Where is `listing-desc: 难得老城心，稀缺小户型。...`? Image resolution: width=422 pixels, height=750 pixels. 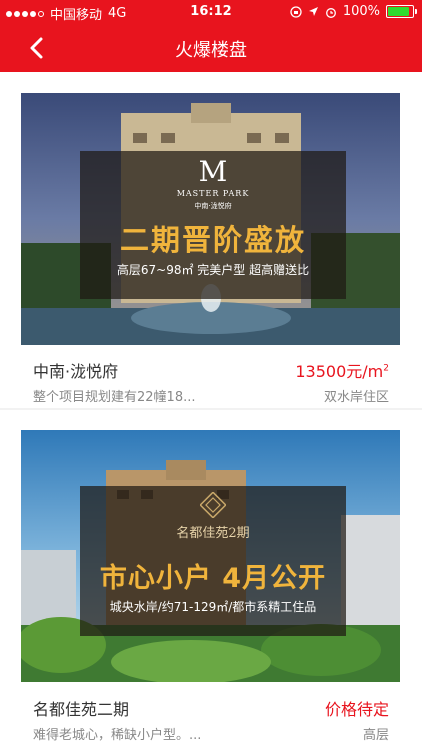 listing-desc: 难得老城心，稀缺小户型。... is located at coordinates (117, 735).